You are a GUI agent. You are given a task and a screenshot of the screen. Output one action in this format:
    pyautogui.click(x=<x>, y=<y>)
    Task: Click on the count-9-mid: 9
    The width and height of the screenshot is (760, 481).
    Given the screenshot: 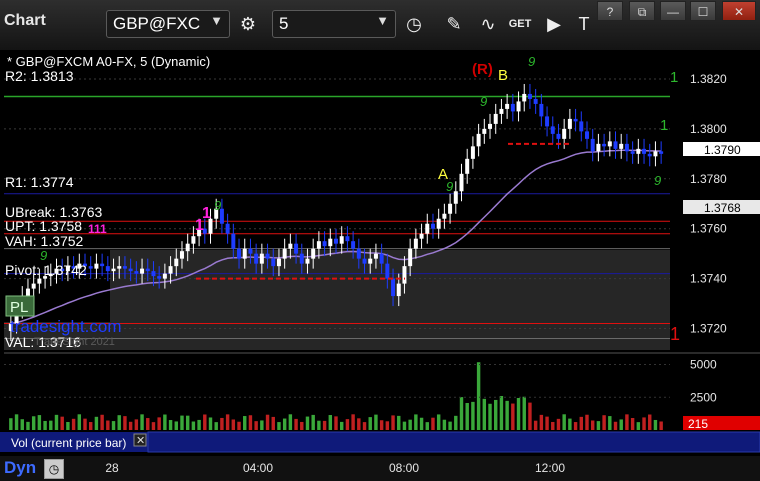 What is the action you would take?
    pyautogui.click(x=483, y=101)
    